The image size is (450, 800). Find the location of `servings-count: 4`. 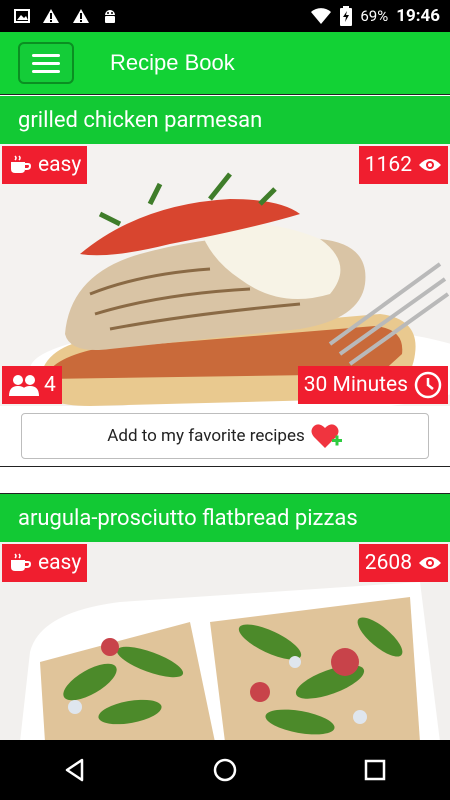

servings-count: 4 is located at coordinates (50, 385).